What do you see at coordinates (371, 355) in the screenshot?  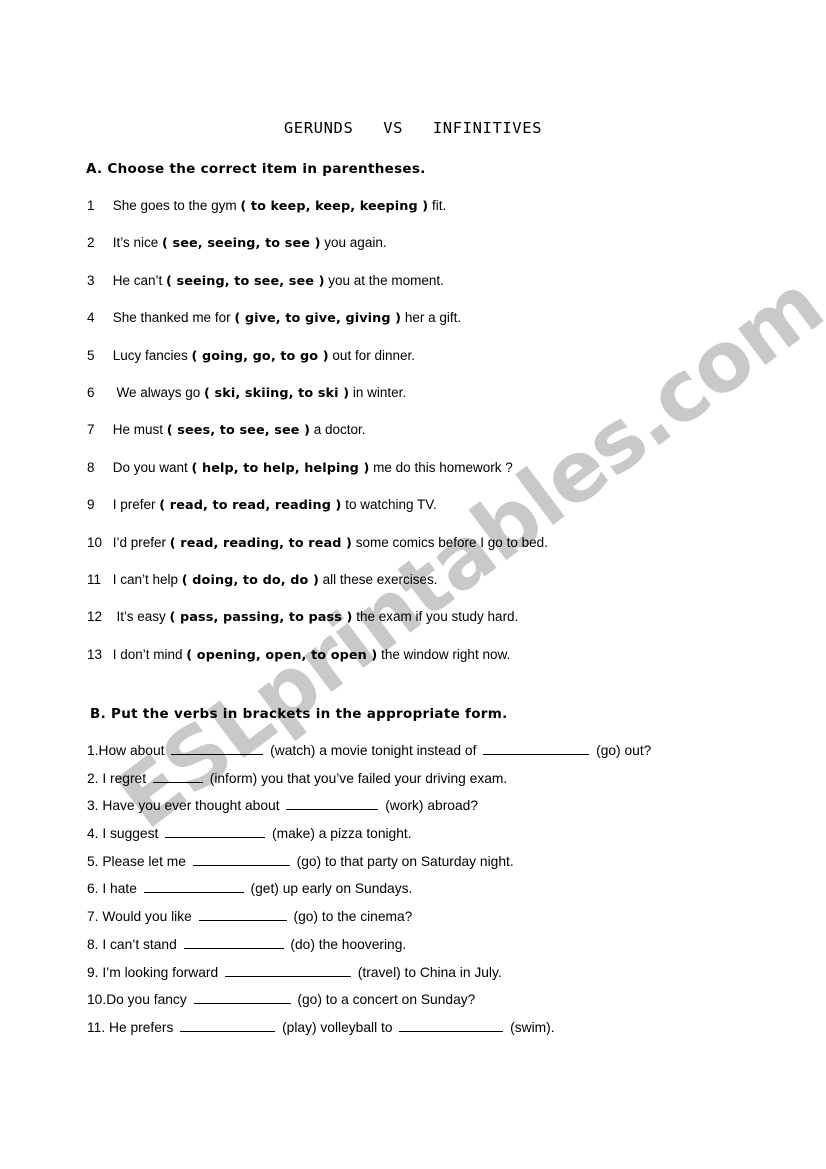 I see `question-text-after: out for dinner.` at bounding box center [371, 355].